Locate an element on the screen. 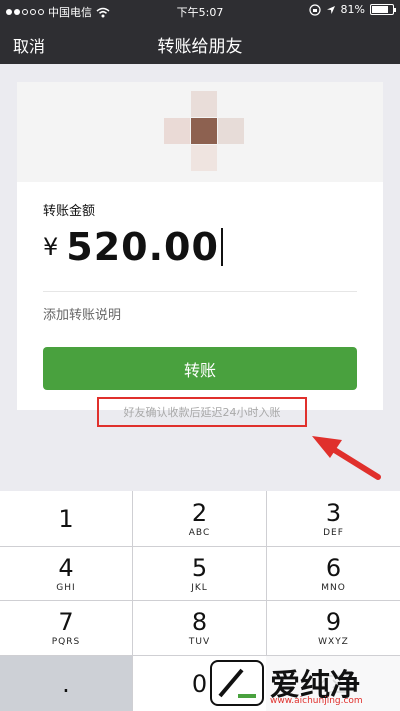  key-digit: 8 is located at coordinates (199, 622).